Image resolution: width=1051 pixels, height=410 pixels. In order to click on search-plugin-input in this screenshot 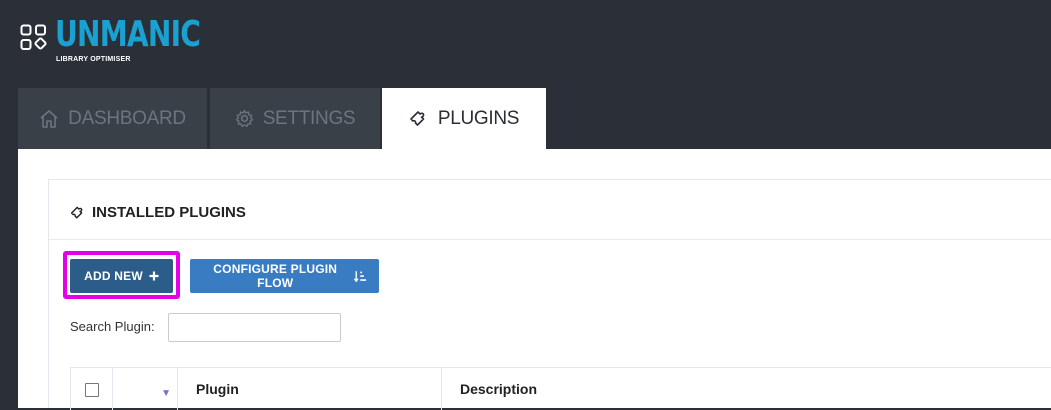, I will do `click(254, 327)`.